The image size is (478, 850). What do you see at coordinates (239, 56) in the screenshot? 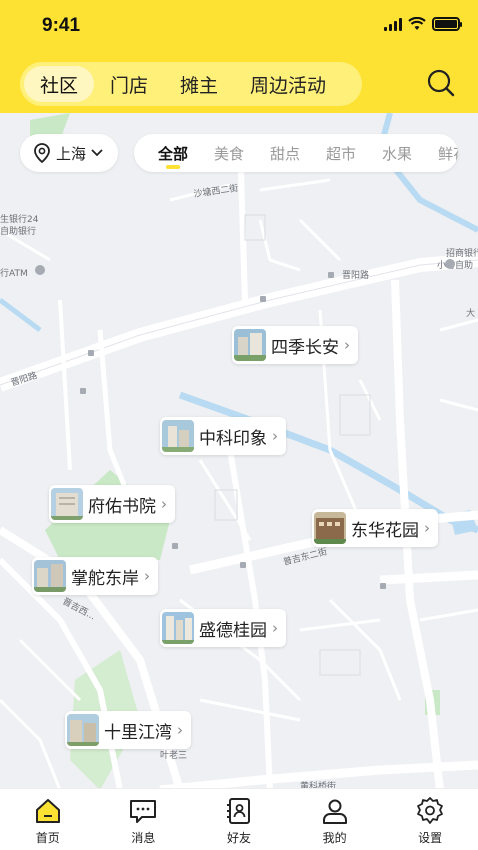
I see `app-header: 9:41 社区 门店 摊主 周边活动` at bounding box center [239, 56].